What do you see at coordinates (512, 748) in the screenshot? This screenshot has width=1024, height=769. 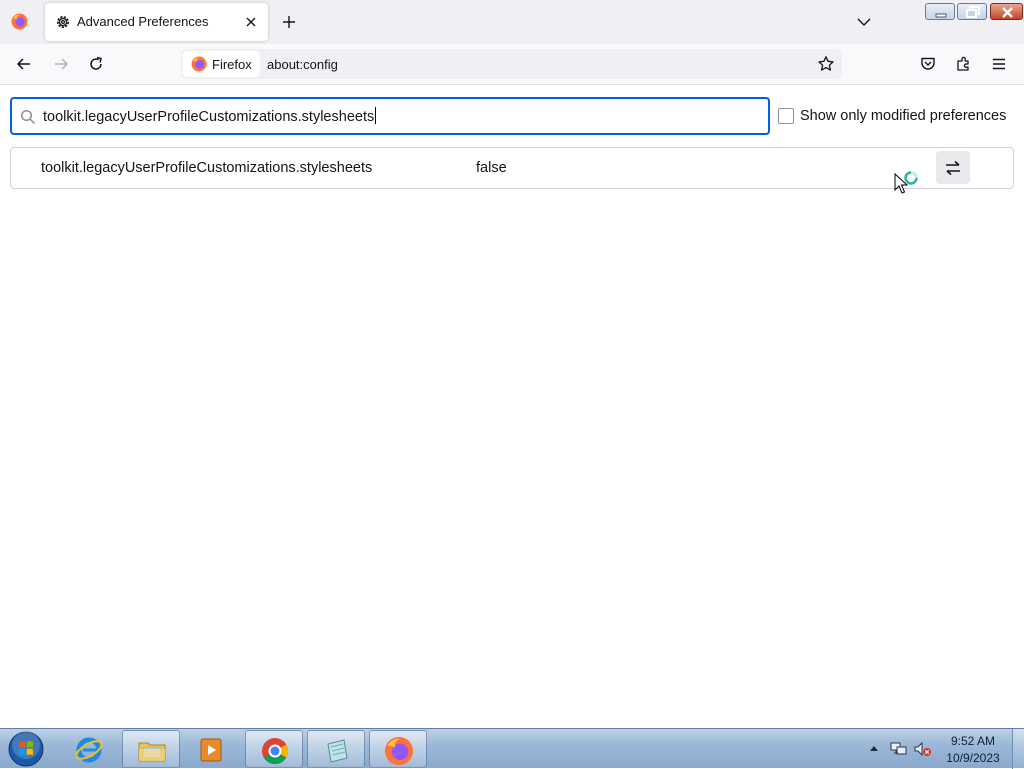 I see `windows-taskbar: 9:52 AM 10/9/2023` at bounding box center [512, 748].